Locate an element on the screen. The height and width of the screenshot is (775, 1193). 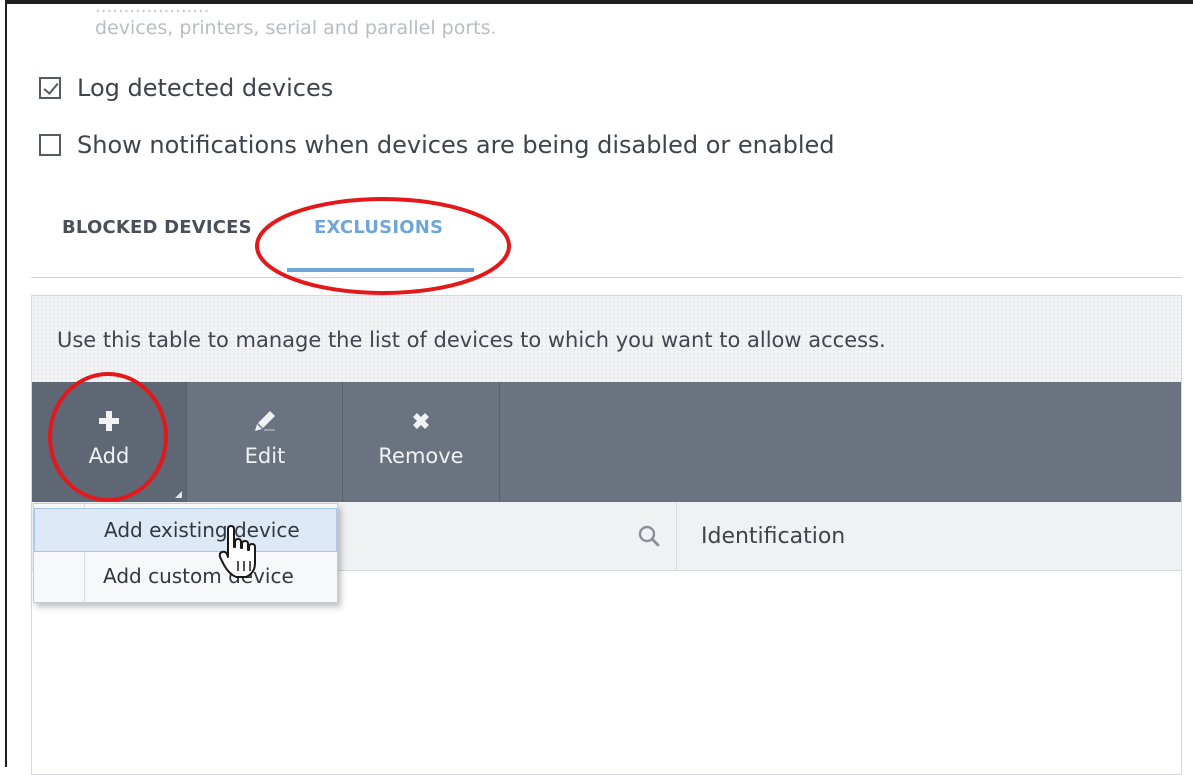
hand-pointer-cursor-icon is located at coordinates (238, 555).